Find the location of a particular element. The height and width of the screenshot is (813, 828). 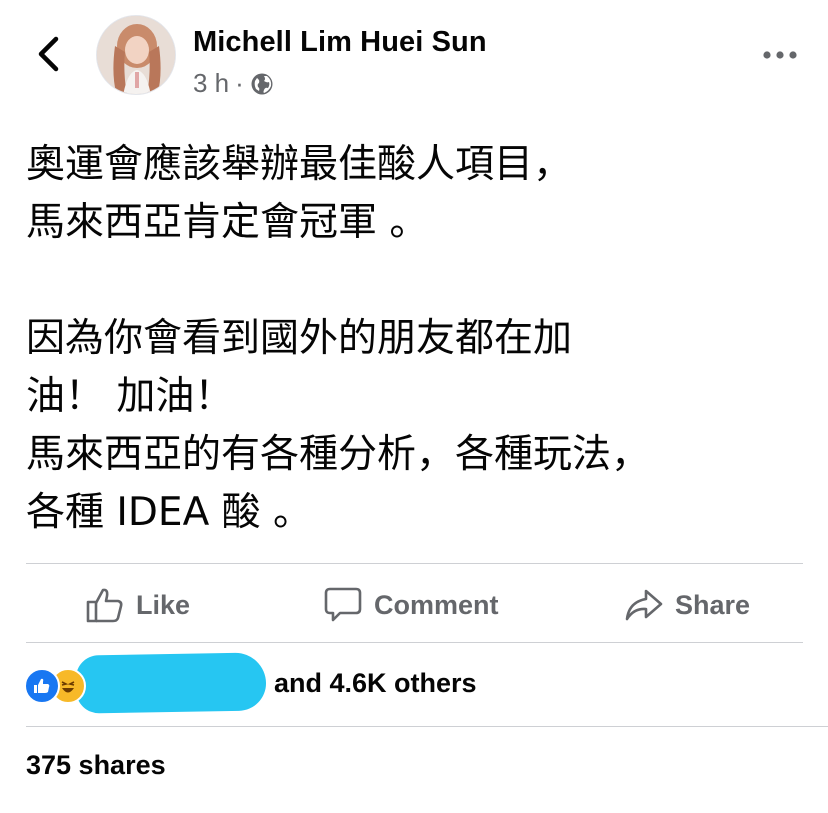

like-label: Like is located at coordinates (163, 604).